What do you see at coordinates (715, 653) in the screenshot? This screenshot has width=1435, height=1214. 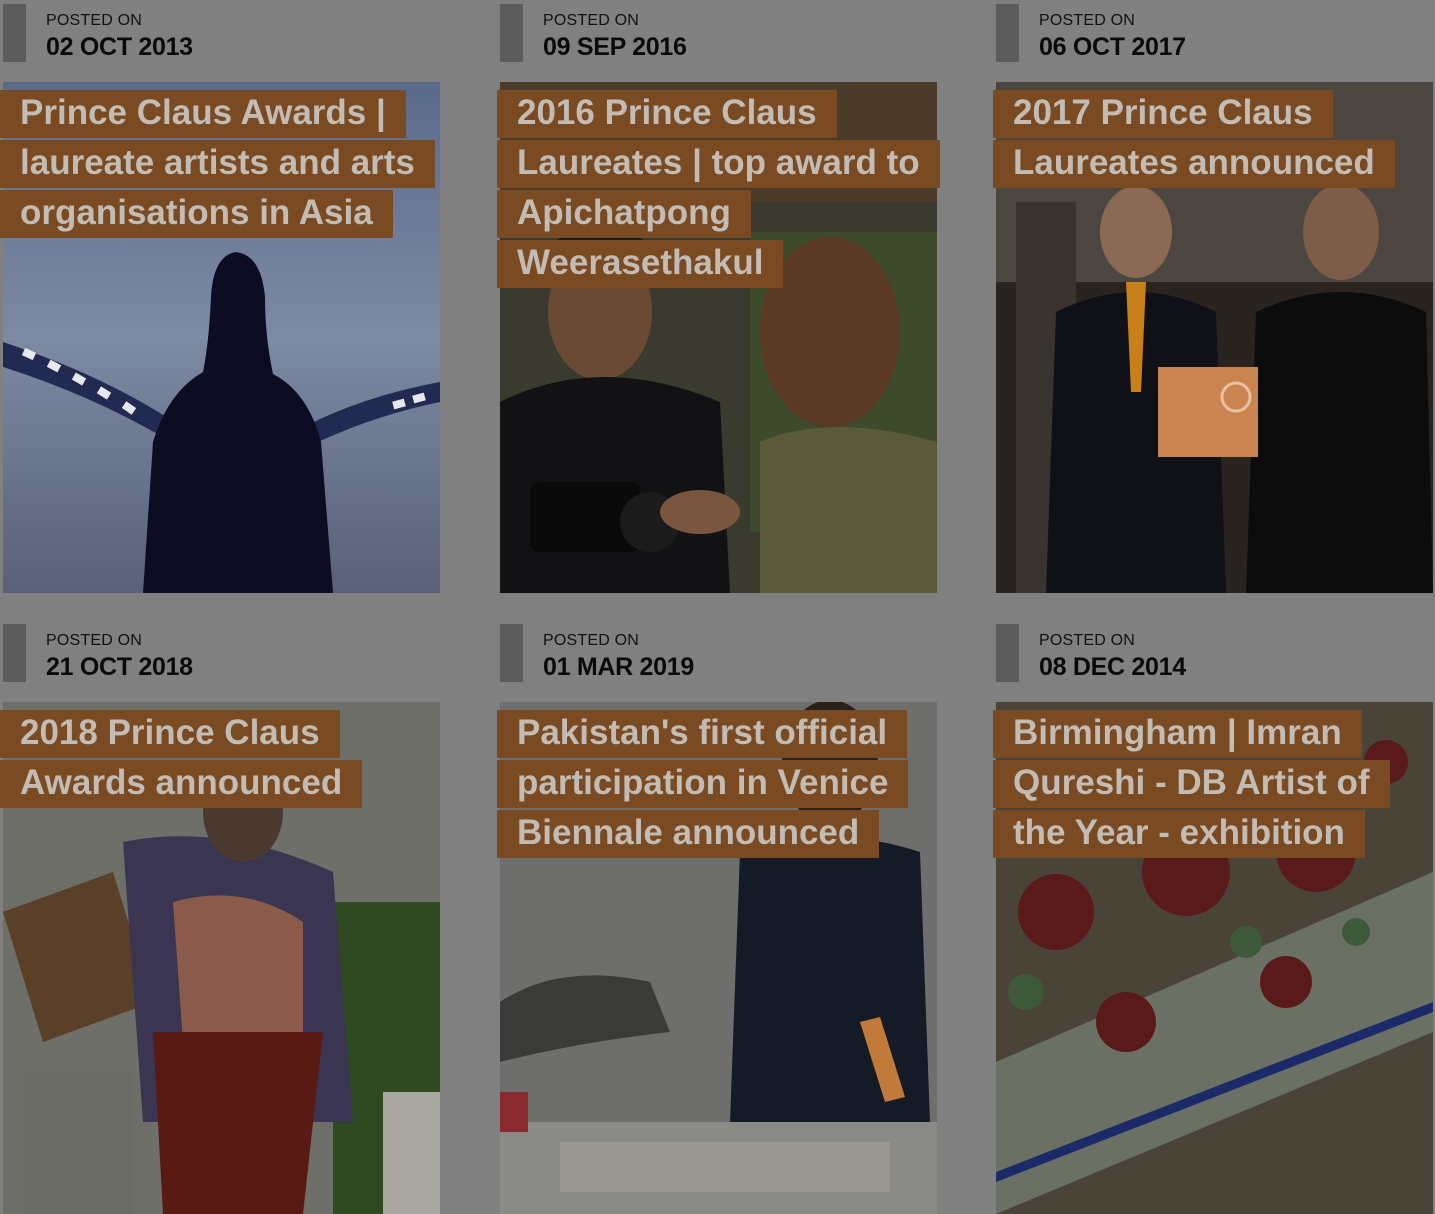 I see `posted-on-block: POSTED ON 01 MAR 2019` at bounding box center [715, 653].